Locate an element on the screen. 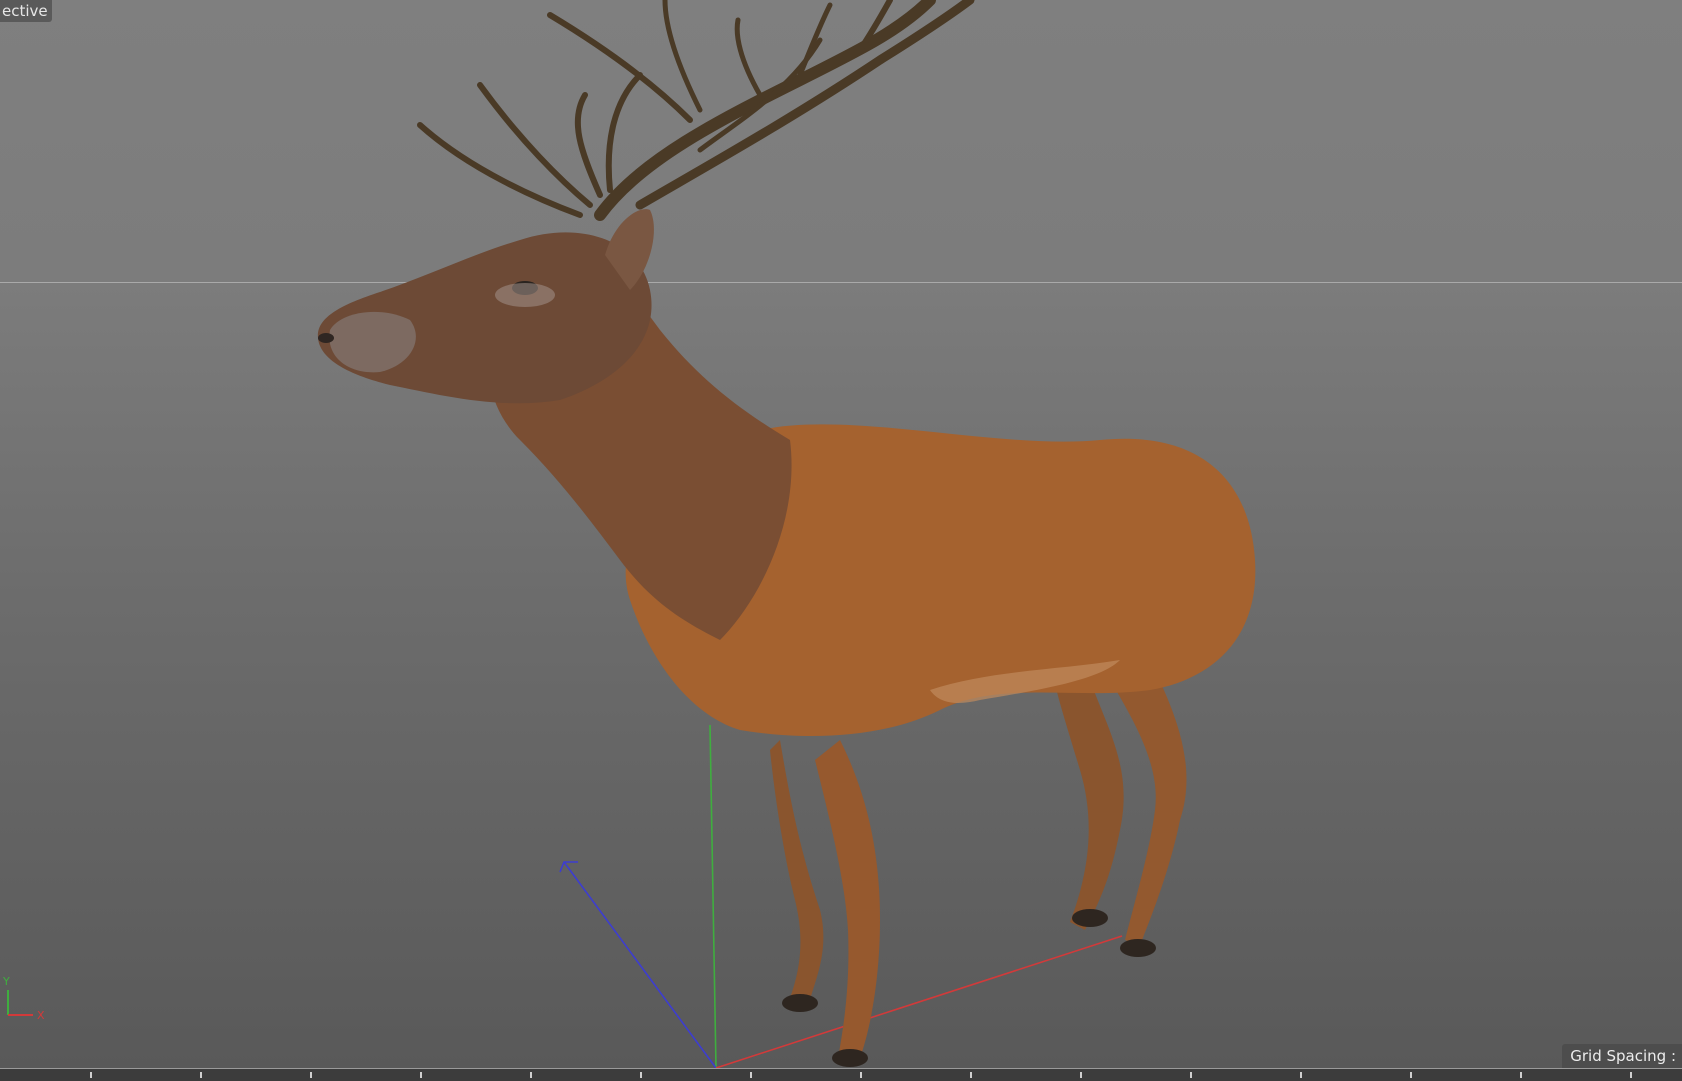 The width and height of the screenshot is (1682, 1081). front-leg-near is located at coordinates (847, 899).